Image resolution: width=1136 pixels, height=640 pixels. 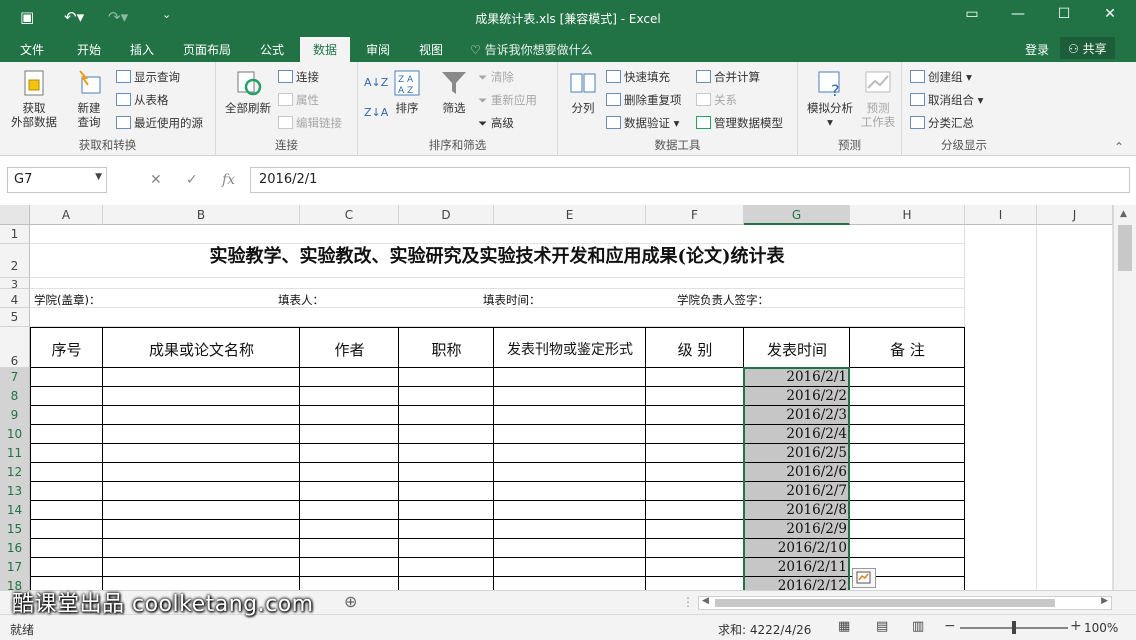 What do you see at coordinates (15, 529) in the screenshot?
I see `row-header-15: 15` at bounding box center [15, 529].